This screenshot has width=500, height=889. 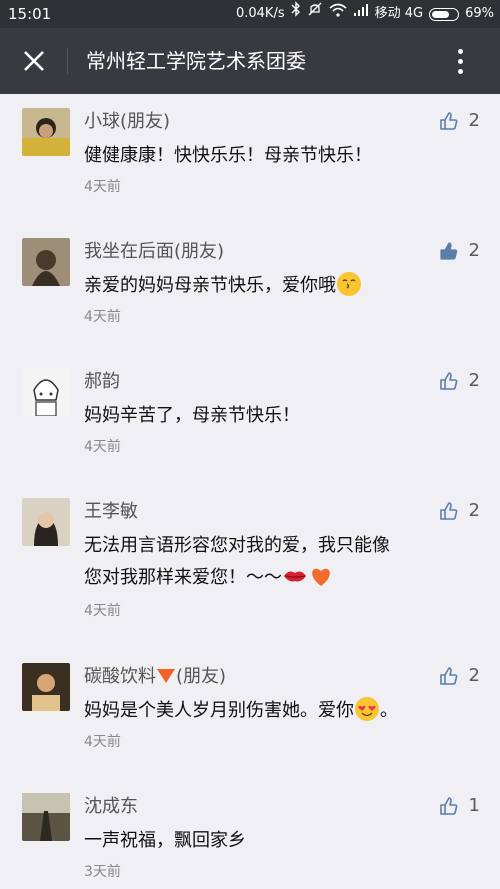 I want to click on comment-content: 健健康康！快快乐乐！母亲节快乐！, so click(x=228, y=155).